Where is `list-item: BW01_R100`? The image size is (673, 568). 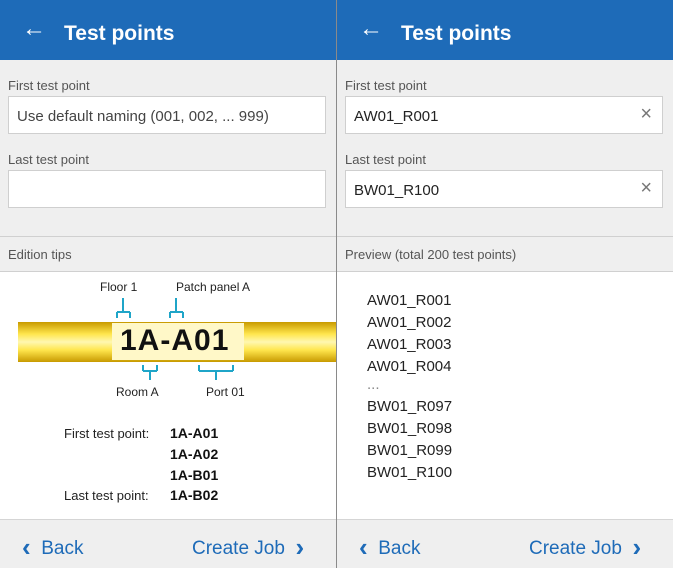
list-item: BW01_R100 is located at coordinates (410, 472).